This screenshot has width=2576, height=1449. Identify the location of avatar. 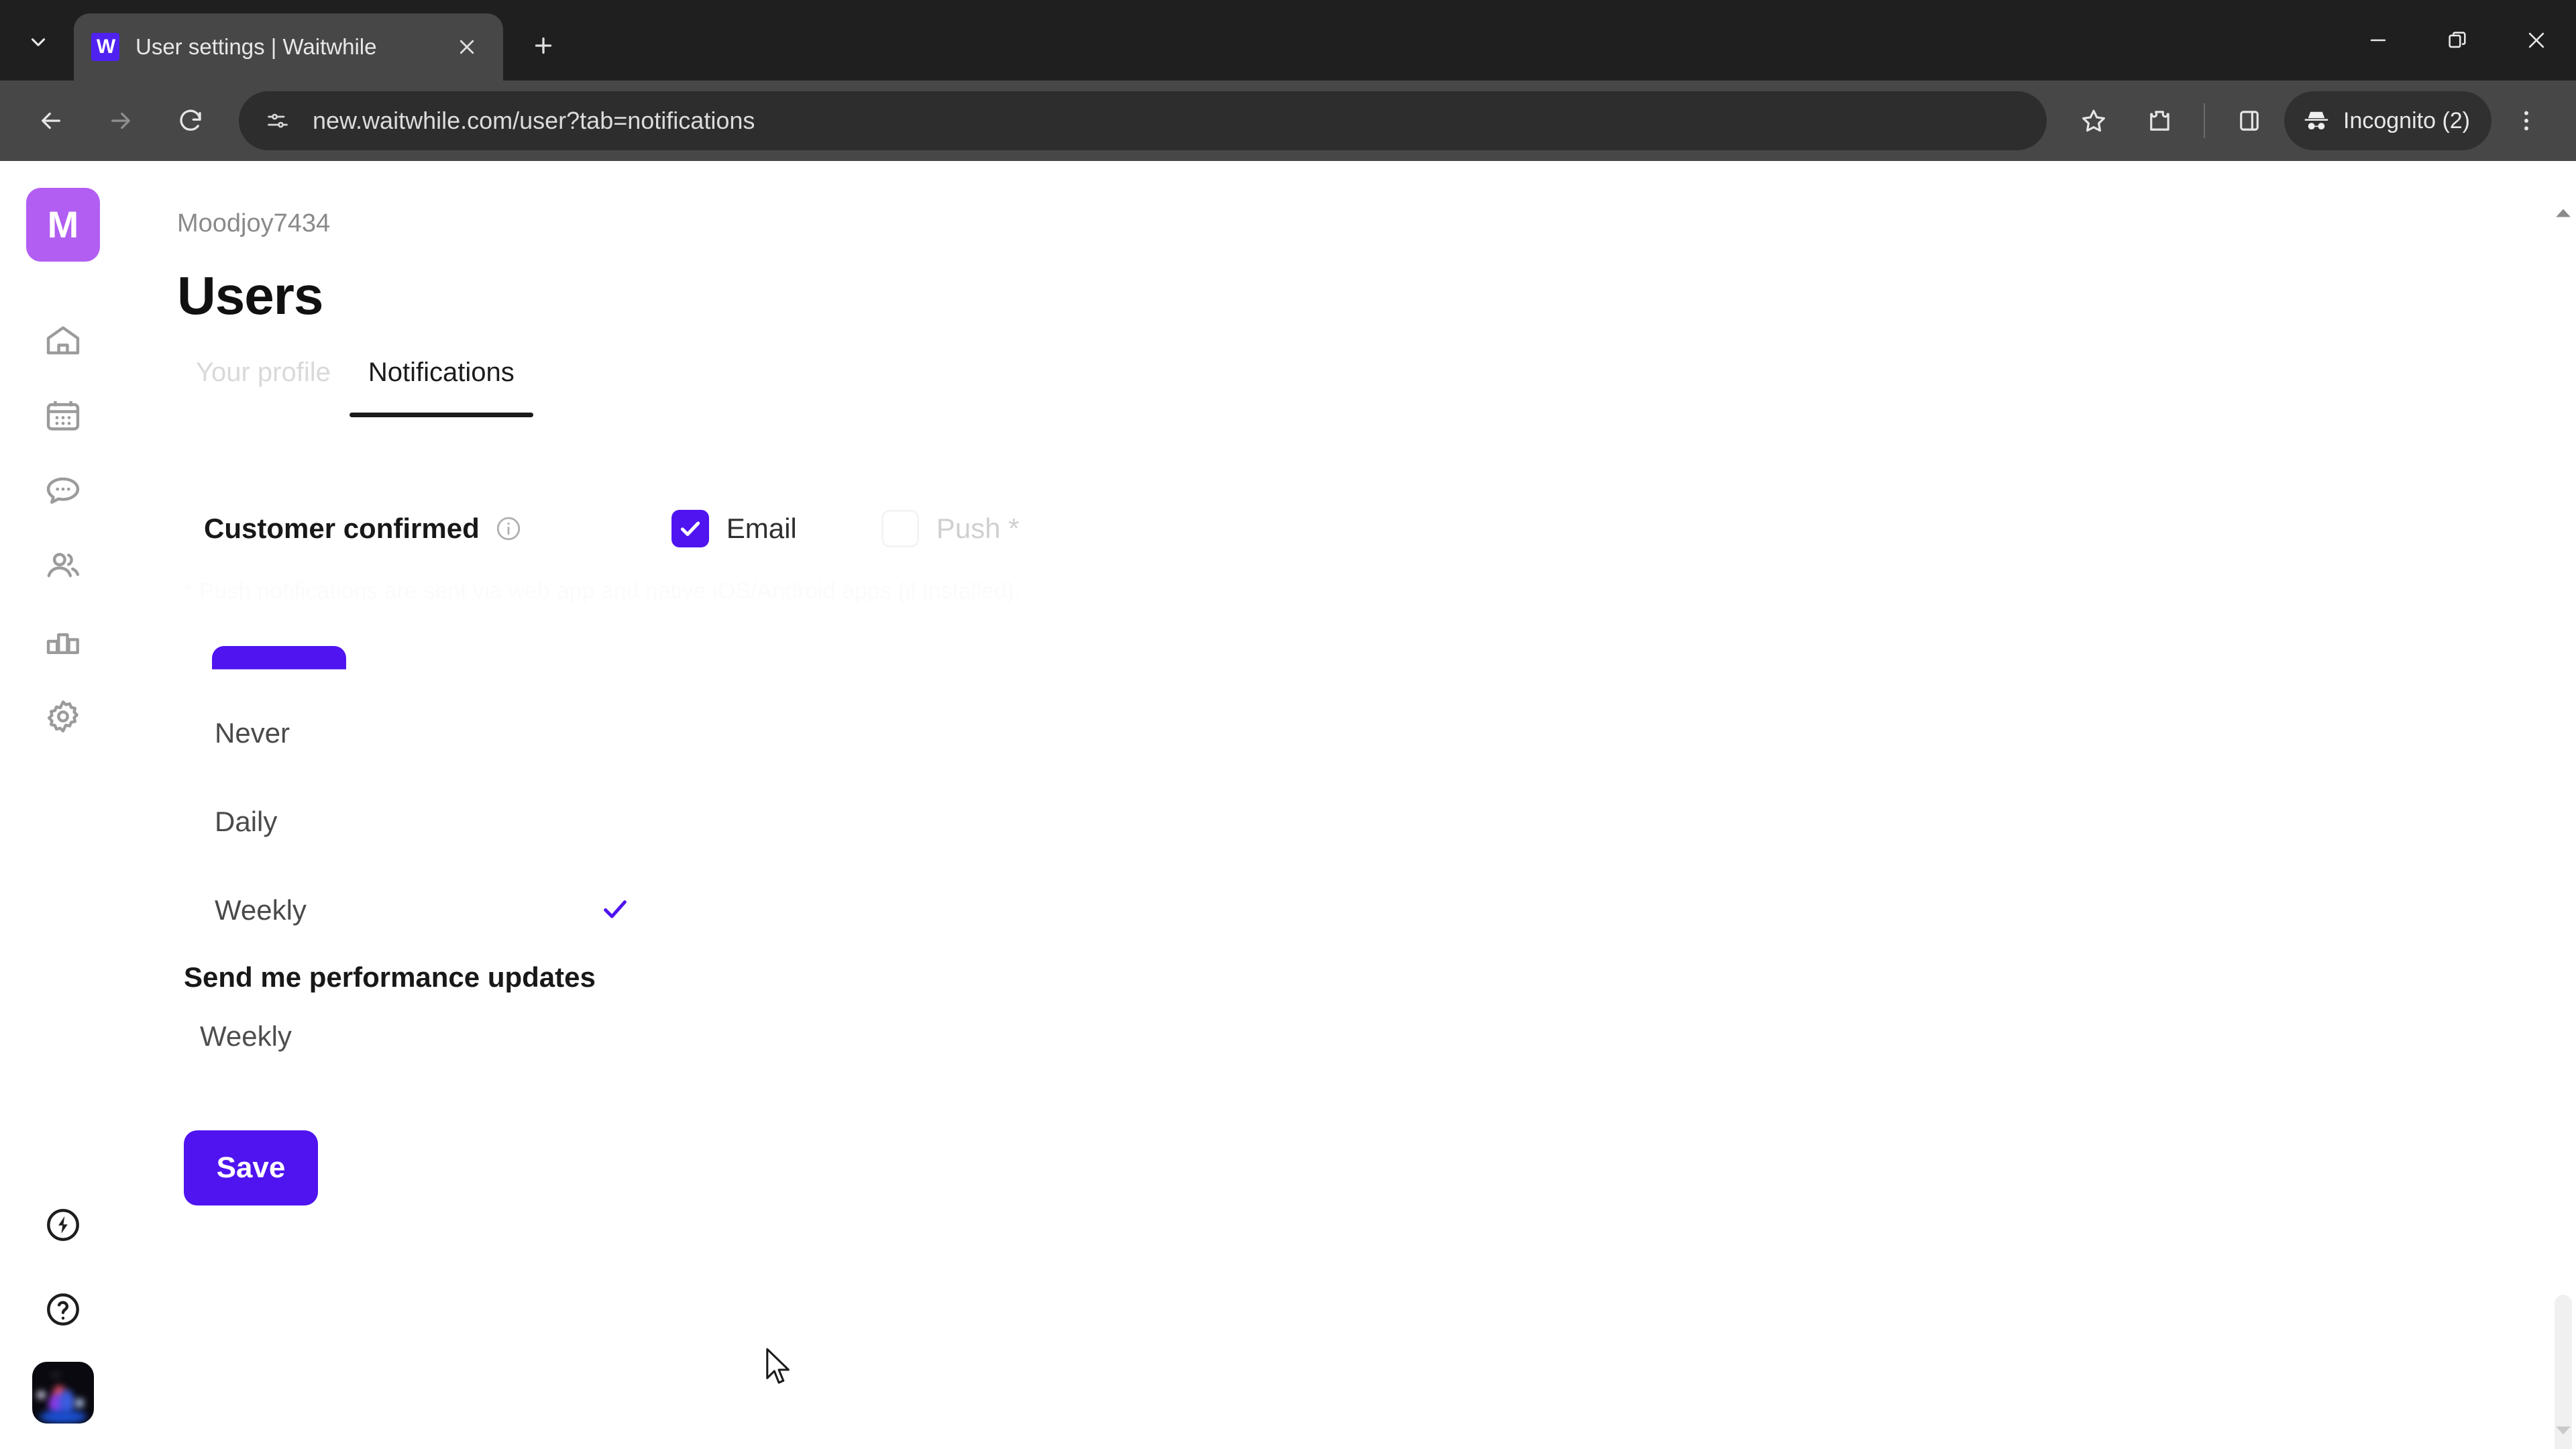
(63, 1393).